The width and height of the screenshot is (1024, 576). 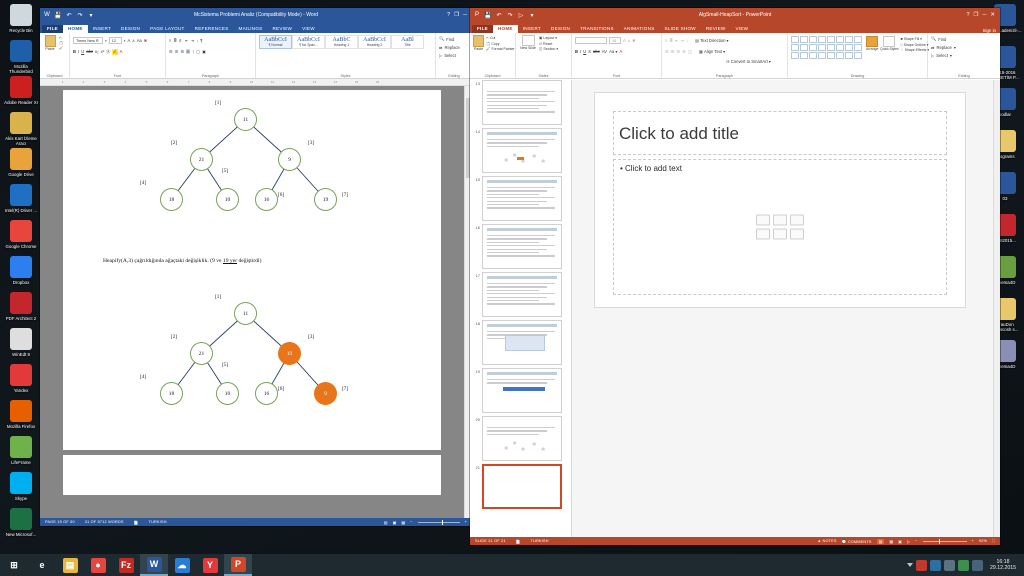 I want to click on font-size-input: 12, so click(x=115, y=40).